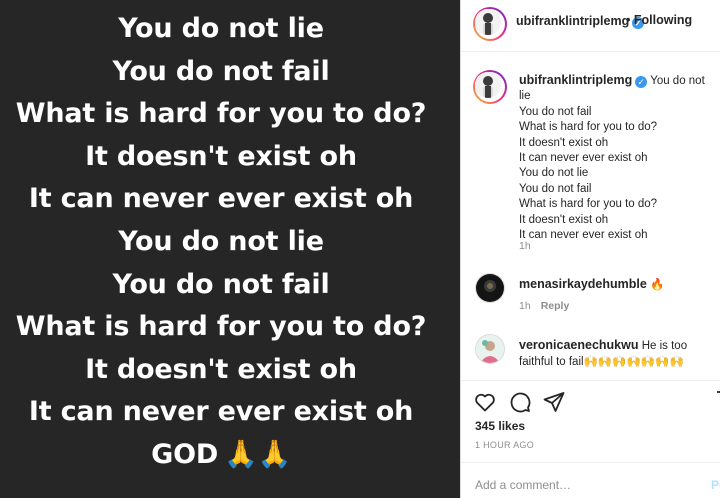  What do you see at coordinates (525, 246) in the screenshot?
I see `caption-time: 1h` at bounding box center [525, 246].